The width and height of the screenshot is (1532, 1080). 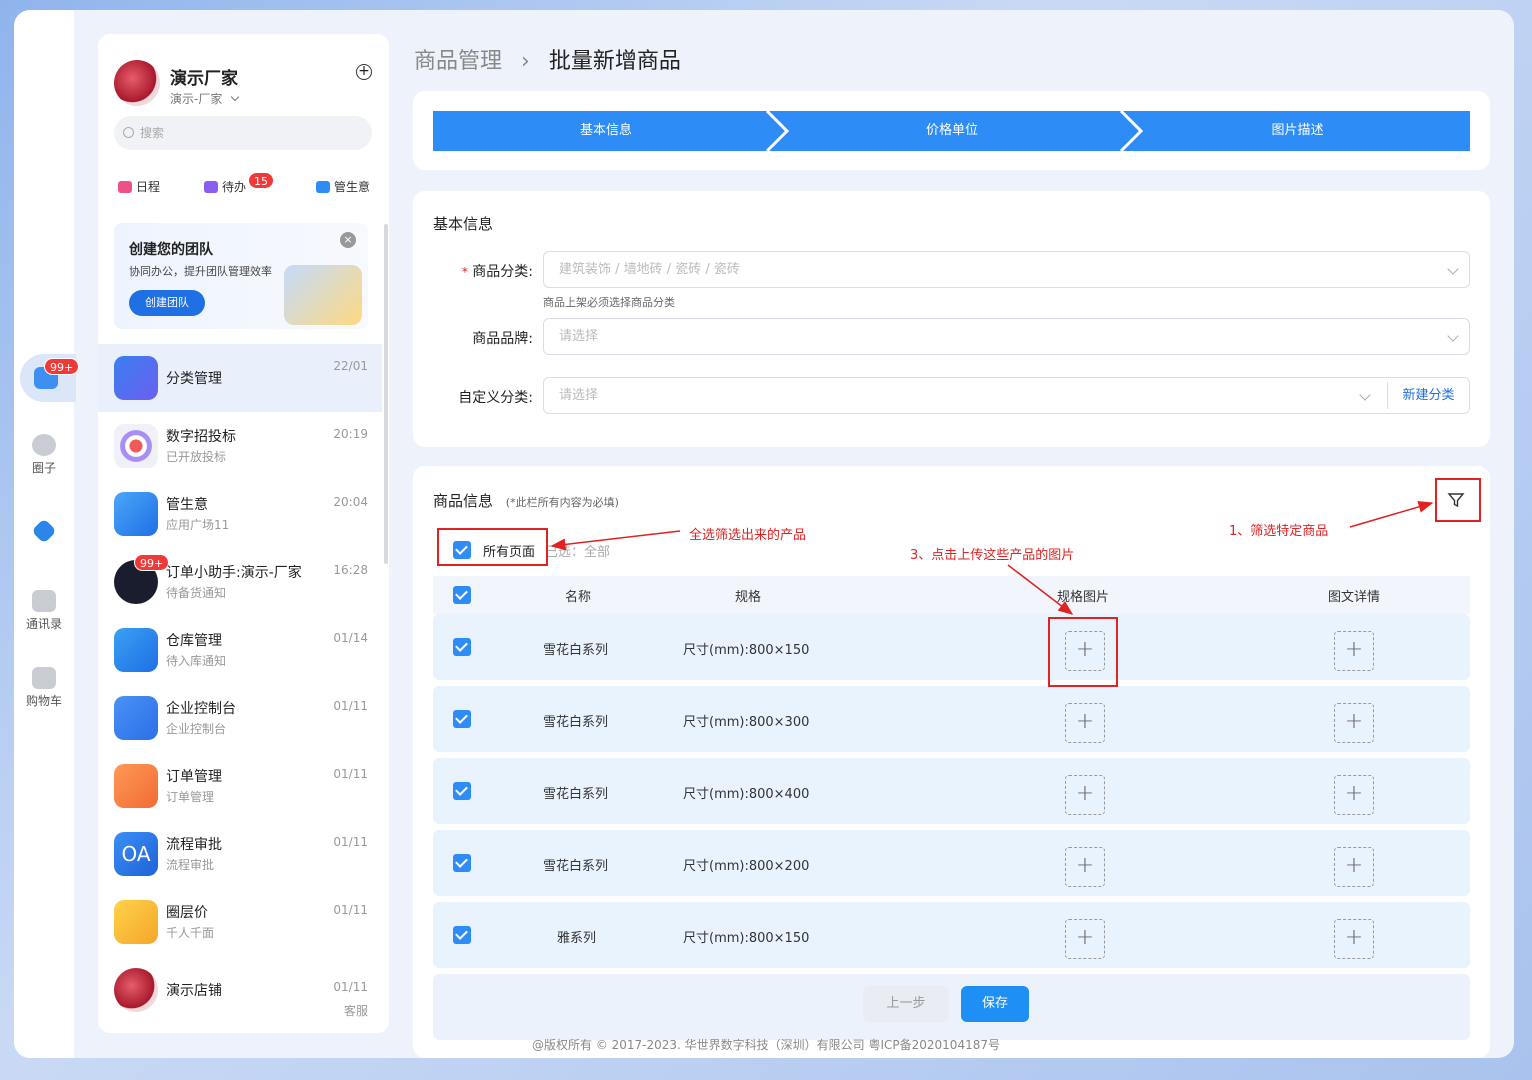 What do you see at coordinates (748, 535) in the screenshot?
I see `annotation-2: 全选筛选出来的产品` at bounding box center [748, 535].